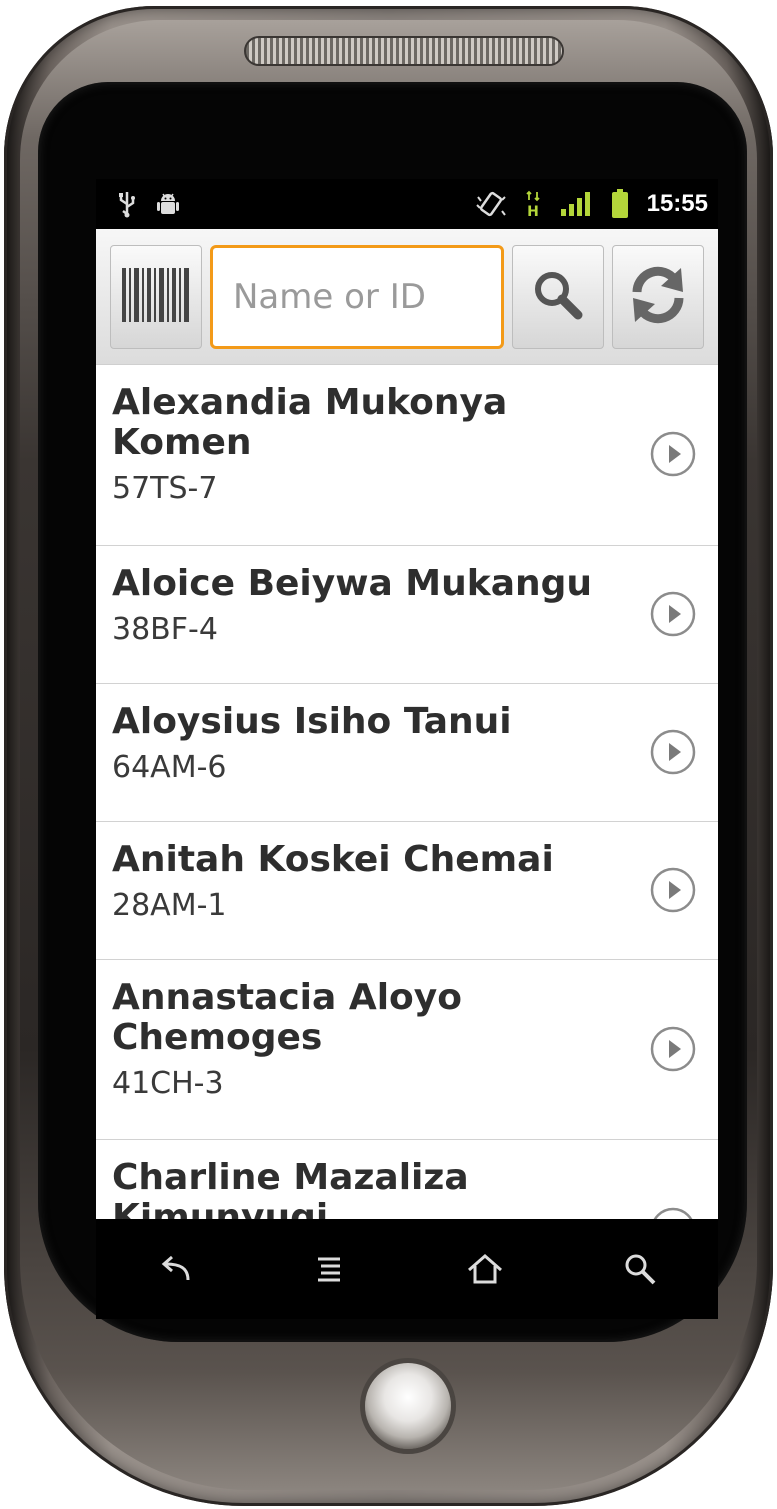  What do you see at coordinates (169, 905) in the screenshot?
I see `patient-id: 28AM-1` at bounding box center [169, 905].